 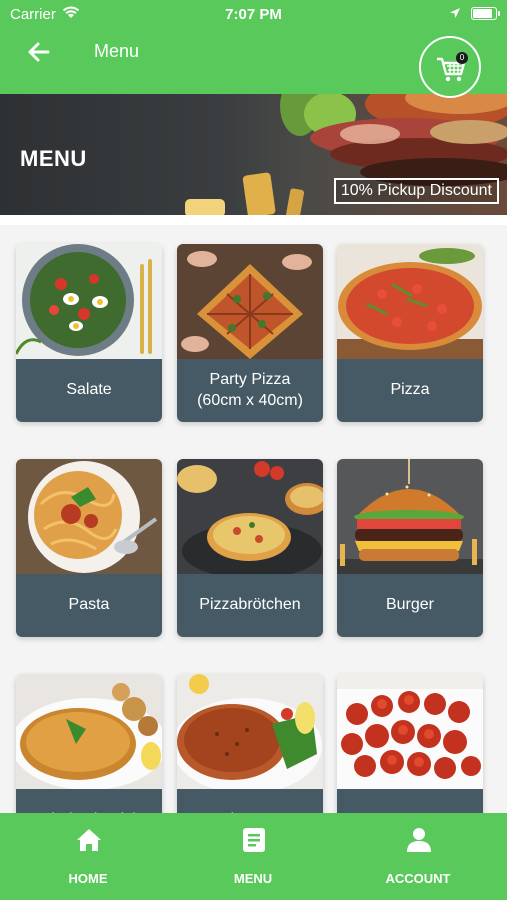 What do you see at coordinates (89, 840) in the screenshot?
I see `home-icon` at bounding box center [89, 840].